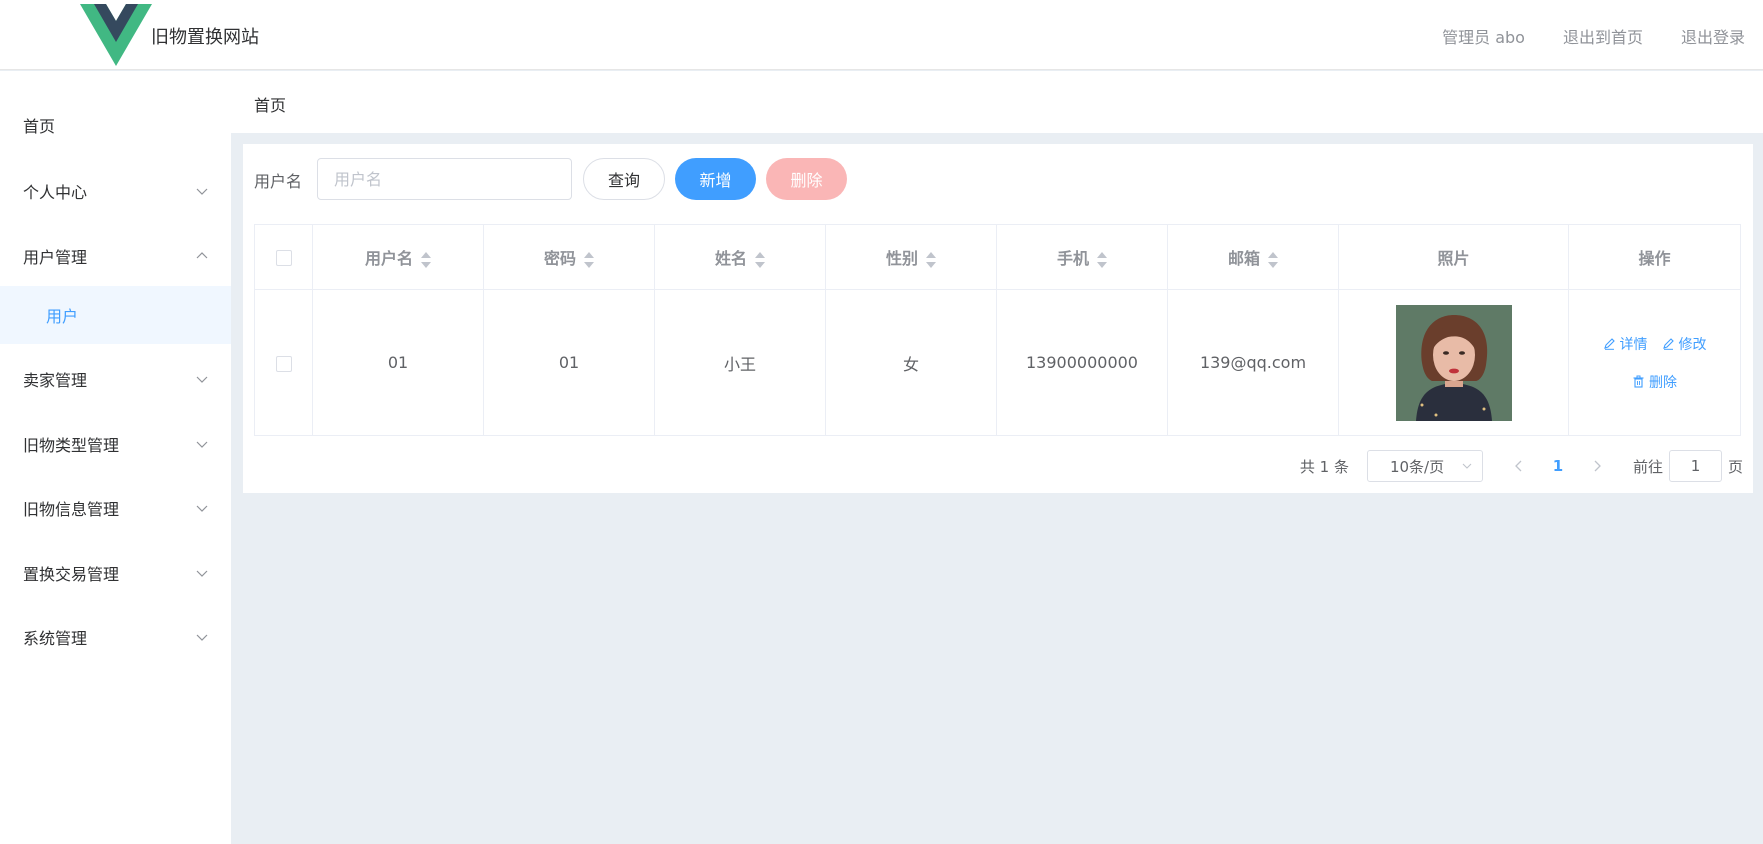 The height and width of the screenshot is (844, 1763). I want to click on detail-label: 详情, so click(1633, 344).